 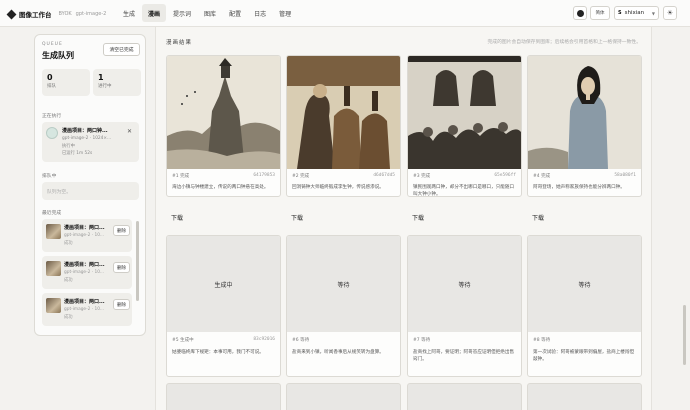 What do you see at coordinates (105, 86) in the screenshot?
I see `stat-label: 进行中` at bounding box center [105, 86].